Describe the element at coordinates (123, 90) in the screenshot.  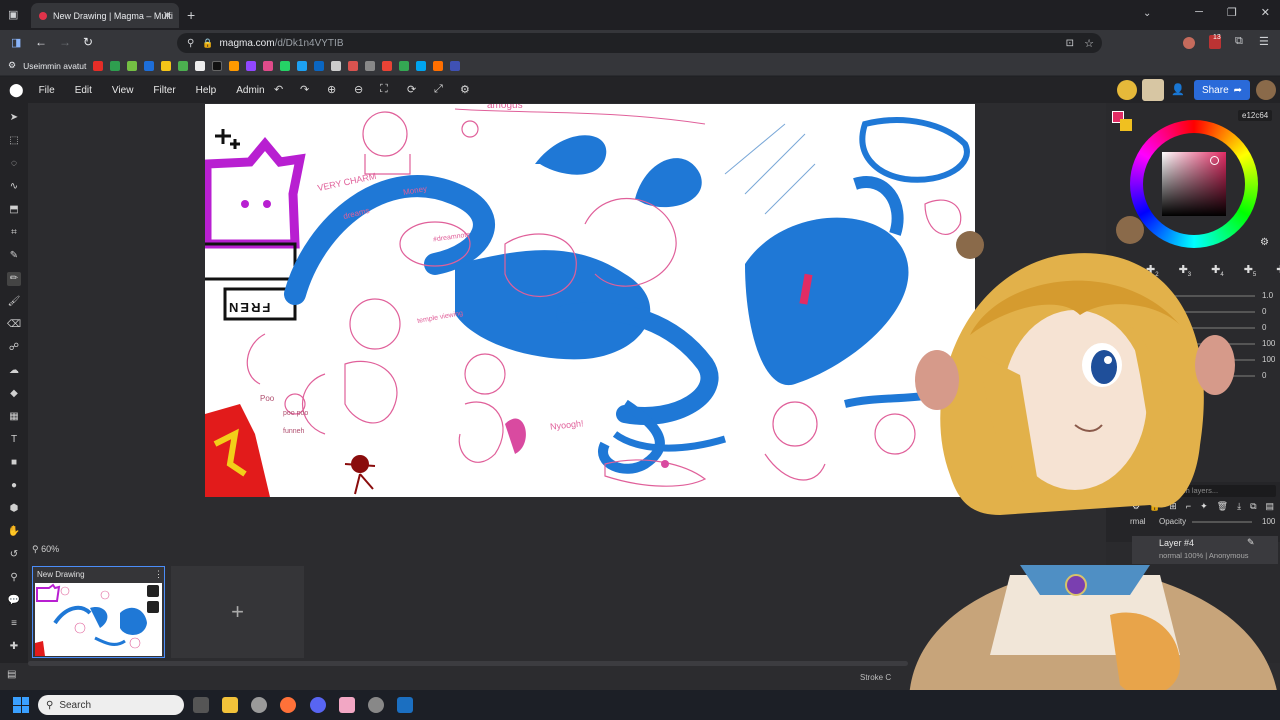
I see `menu-view: View` at that location.